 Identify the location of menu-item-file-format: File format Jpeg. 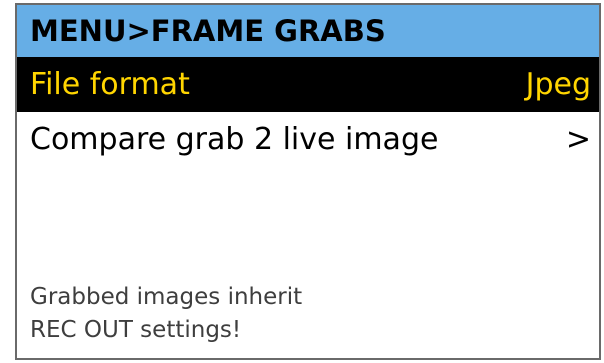
(308, 84).